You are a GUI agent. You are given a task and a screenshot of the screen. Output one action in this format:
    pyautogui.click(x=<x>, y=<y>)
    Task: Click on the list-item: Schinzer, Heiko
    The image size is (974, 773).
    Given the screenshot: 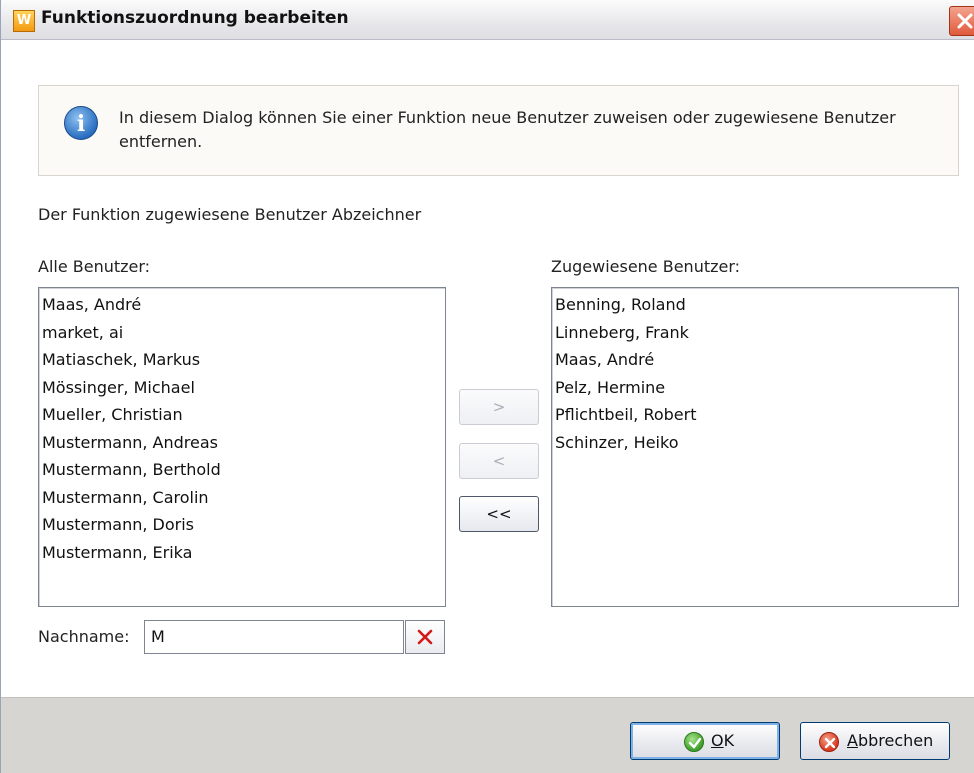 What is the action you would take?
    pyautogui.click(x=755, y=443)
    